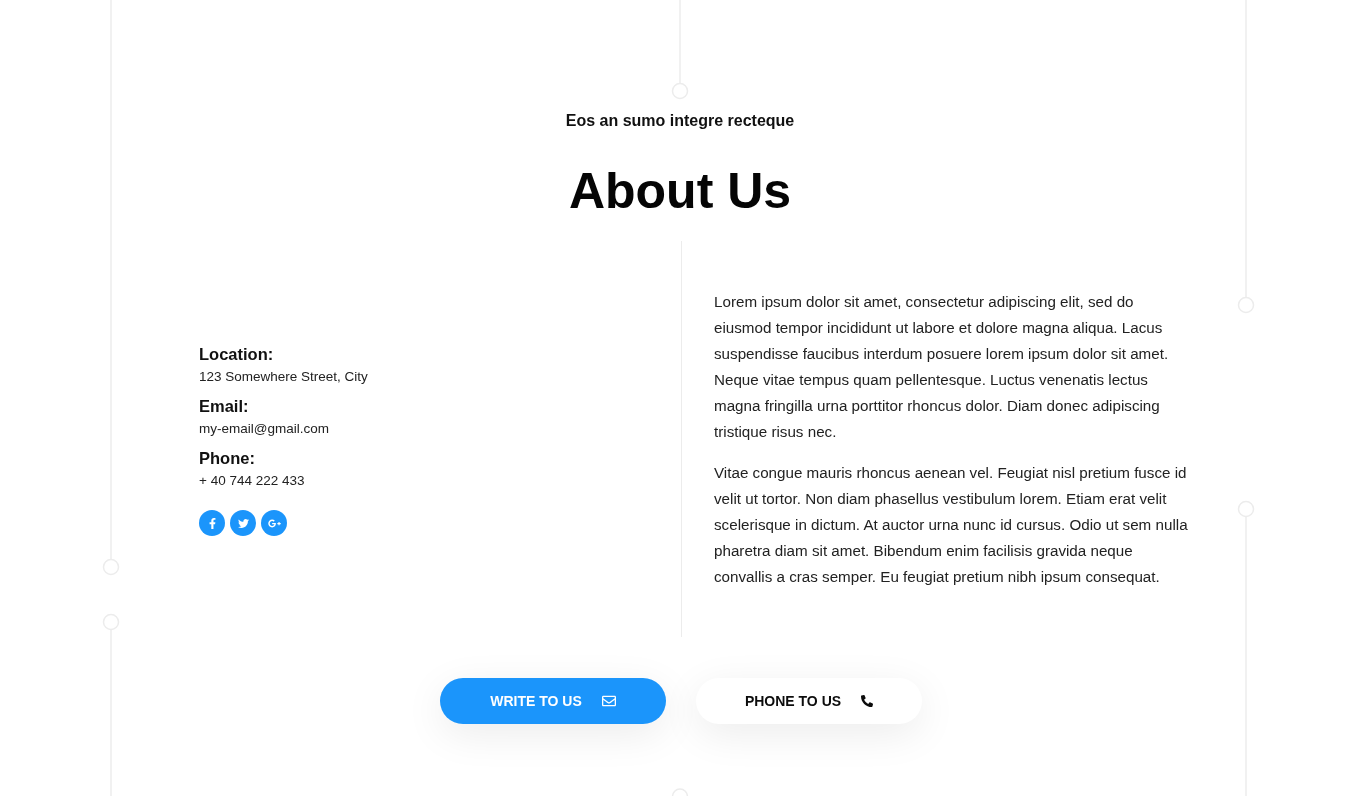 This screenshot has width=1360, height=796. Describe the element at coordinates (264, 429) in the screenshot. I see `contact-value: my-email@gmail.com` at that location.